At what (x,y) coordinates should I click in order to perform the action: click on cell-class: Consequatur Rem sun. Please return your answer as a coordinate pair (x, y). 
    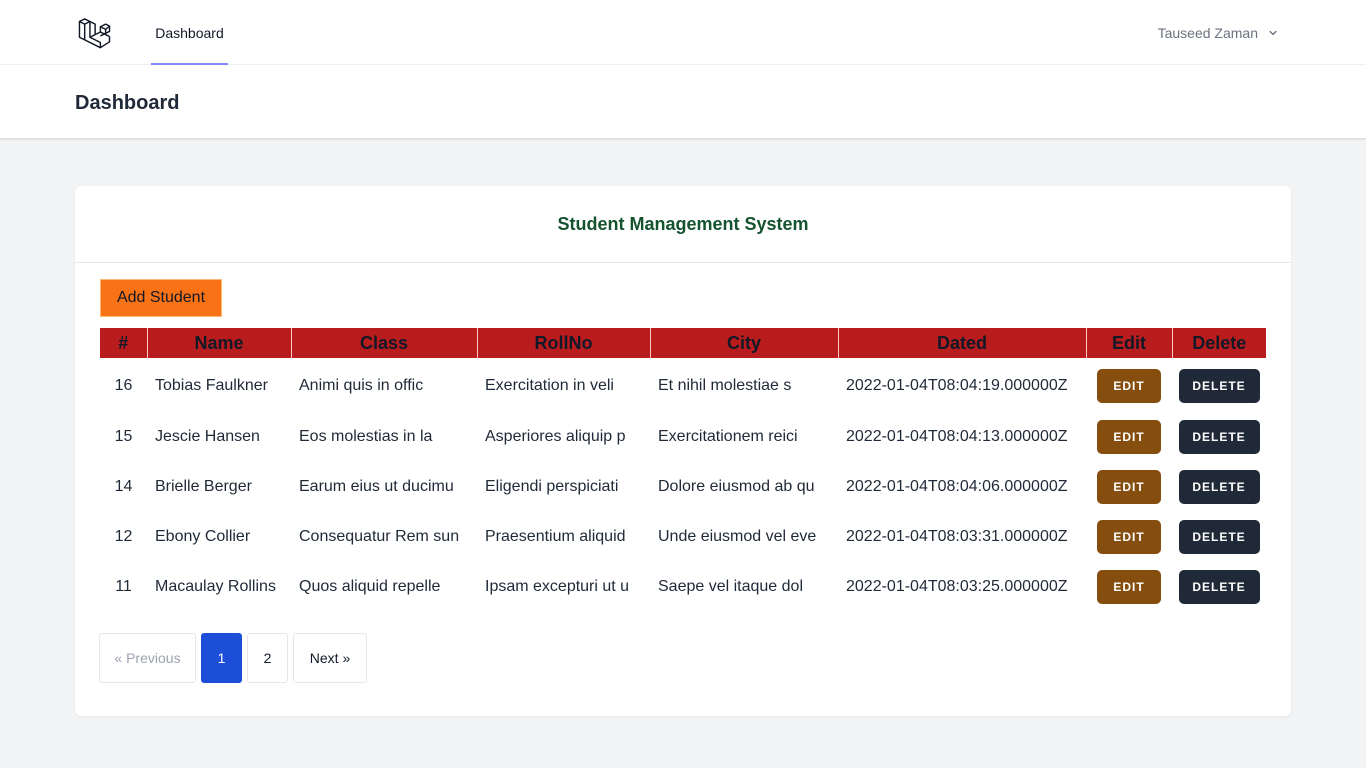
    Looking at the image, I should click on (379, 536).